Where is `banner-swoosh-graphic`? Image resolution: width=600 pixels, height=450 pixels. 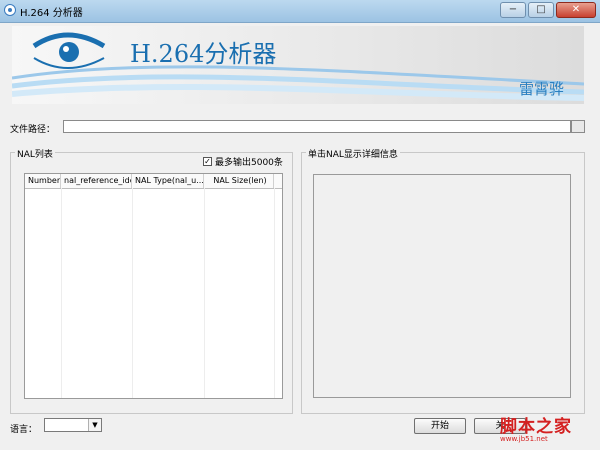 banner-swoosh-graphic is located at coordinates (298, 66).